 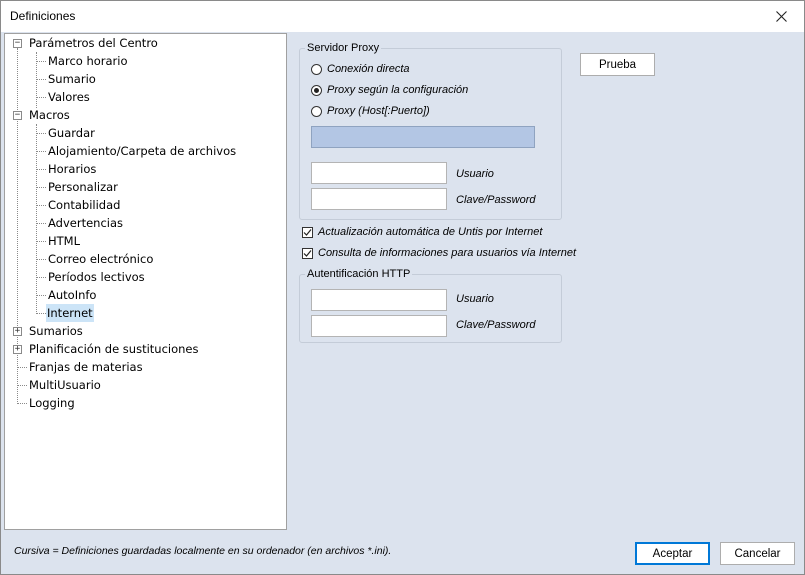 I want to click on close-button, so click(x=781, y=16).